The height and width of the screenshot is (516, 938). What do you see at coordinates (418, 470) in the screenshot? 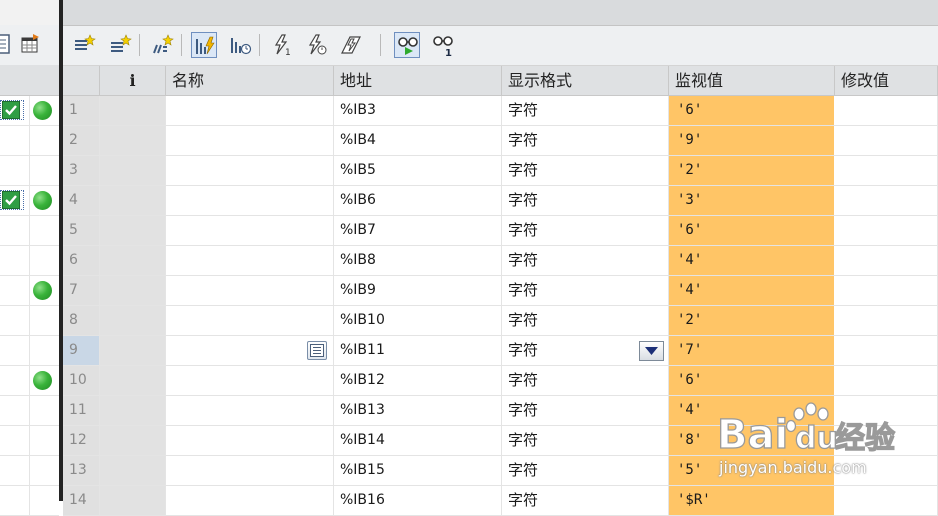
I see `address-cell: %IB15` at bounding box center [418, 470].